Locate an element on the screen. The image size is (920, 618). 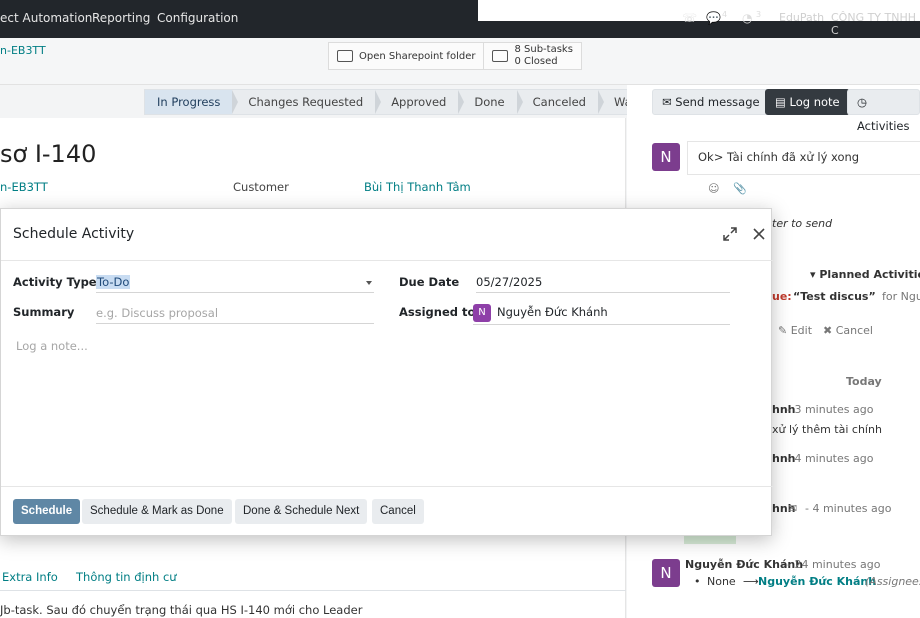
tab-settlement-info: Thông tin định cư is located at coordinates (126, 577).